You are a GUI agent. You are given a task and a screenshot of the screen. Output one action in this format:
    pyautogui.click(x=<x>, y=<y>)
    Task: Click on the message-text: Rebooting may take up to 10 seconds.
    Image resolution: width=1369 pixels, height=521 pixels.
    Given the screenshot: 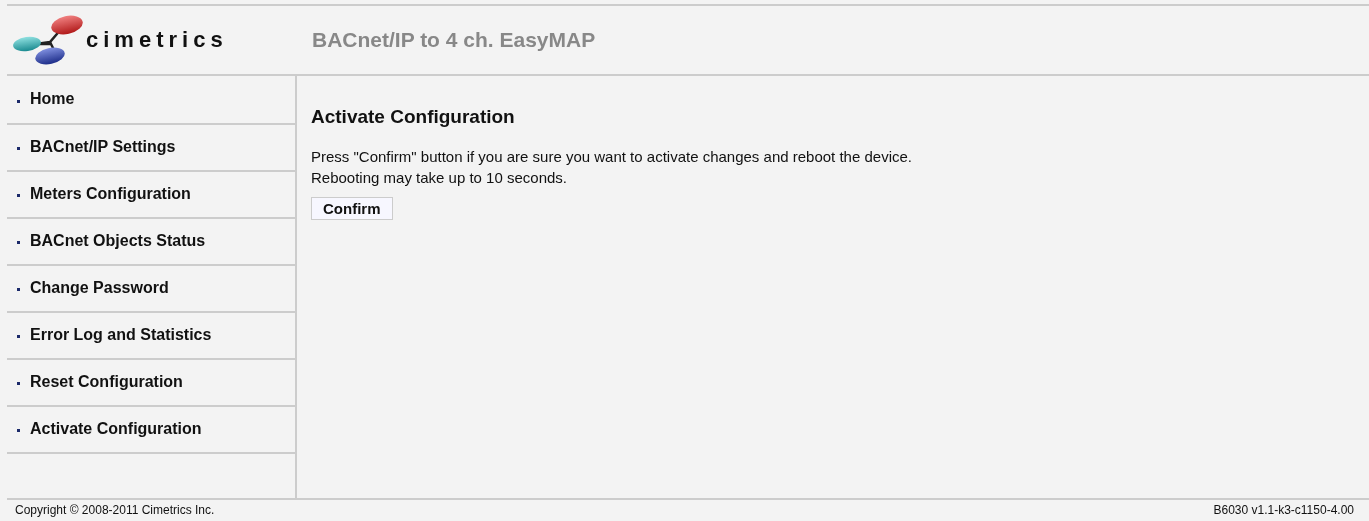 What is the action you would take?
    pyautogui.click(x=439, y=178)
    